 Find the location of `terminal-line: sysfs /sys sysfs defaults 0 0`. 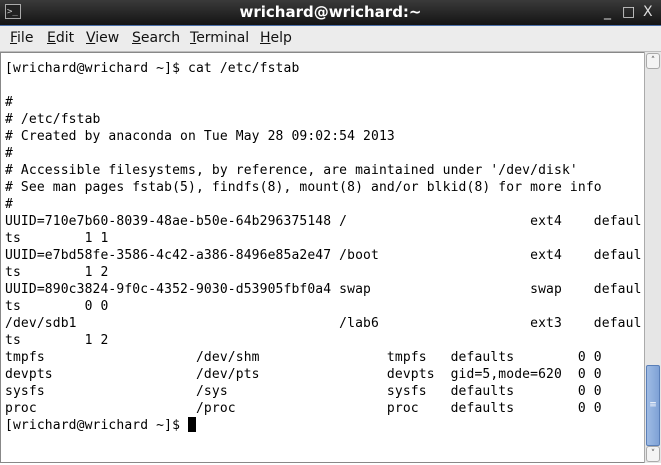

terminal-line: sysfs /sys sysfs defaults 0 0 is located at coordinates (303, 391).